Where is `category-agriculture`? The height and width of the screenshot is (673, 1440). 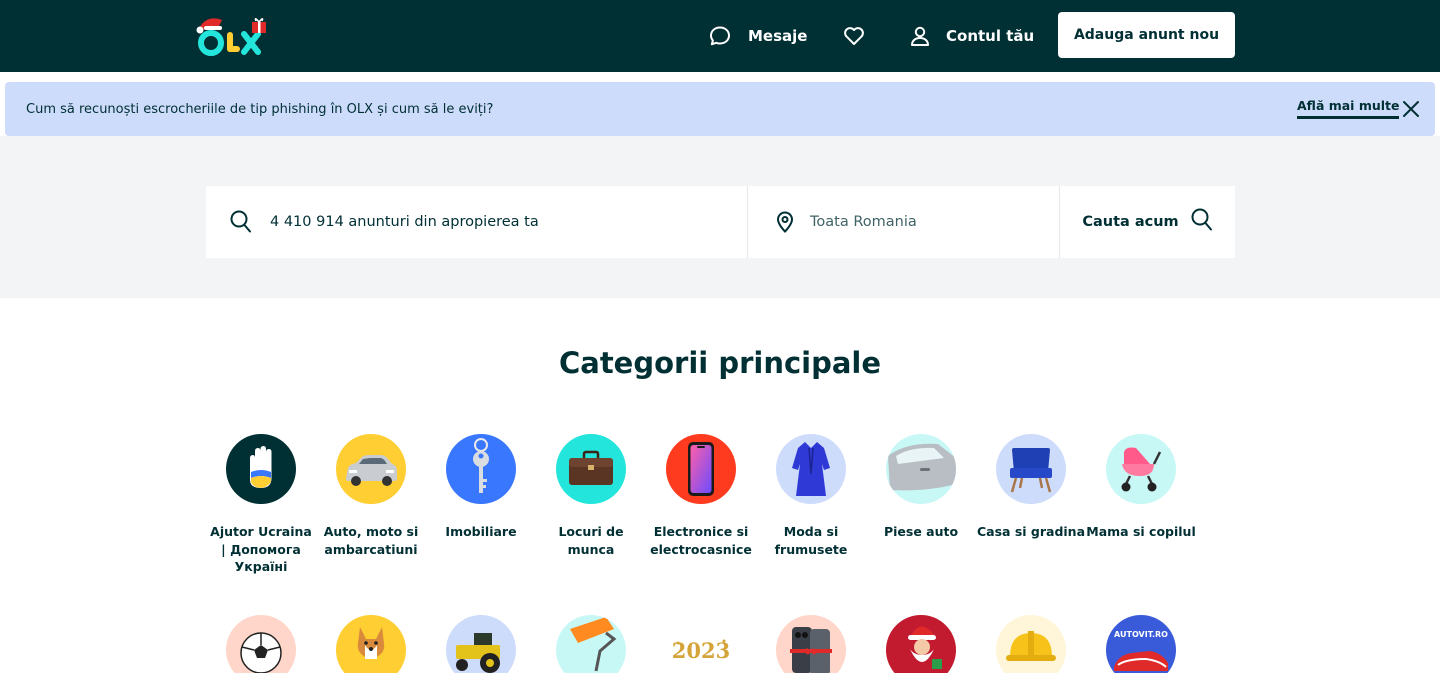
category-agriculture is located at coordinates (481, 644).